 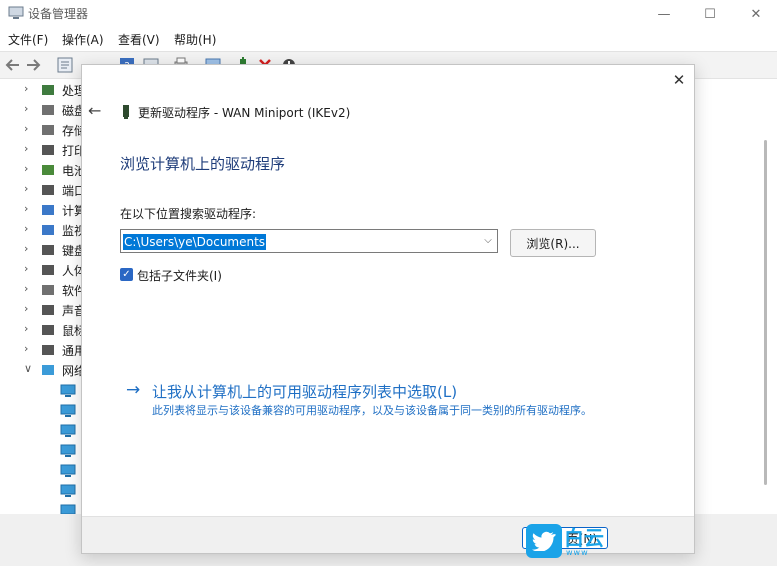 I want to click on tree-item: › 计算, so click(x=45, y=210).